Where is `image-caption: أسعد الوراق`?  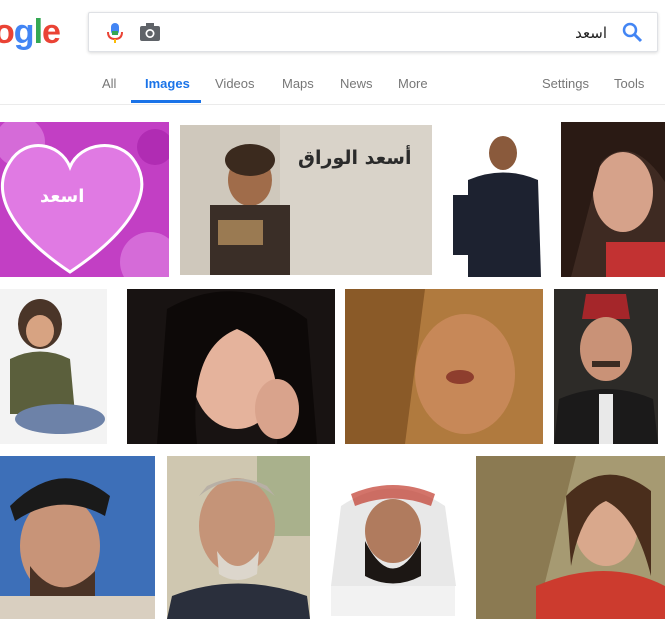
image-caption: أسعد الوراق is located at coordinates (355, 158).